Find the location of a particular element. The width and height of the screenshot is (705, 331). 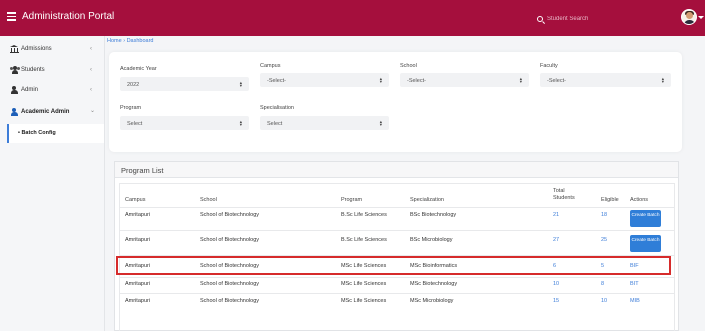

cell-total-students: 10 is located at coordinates (556, 284).